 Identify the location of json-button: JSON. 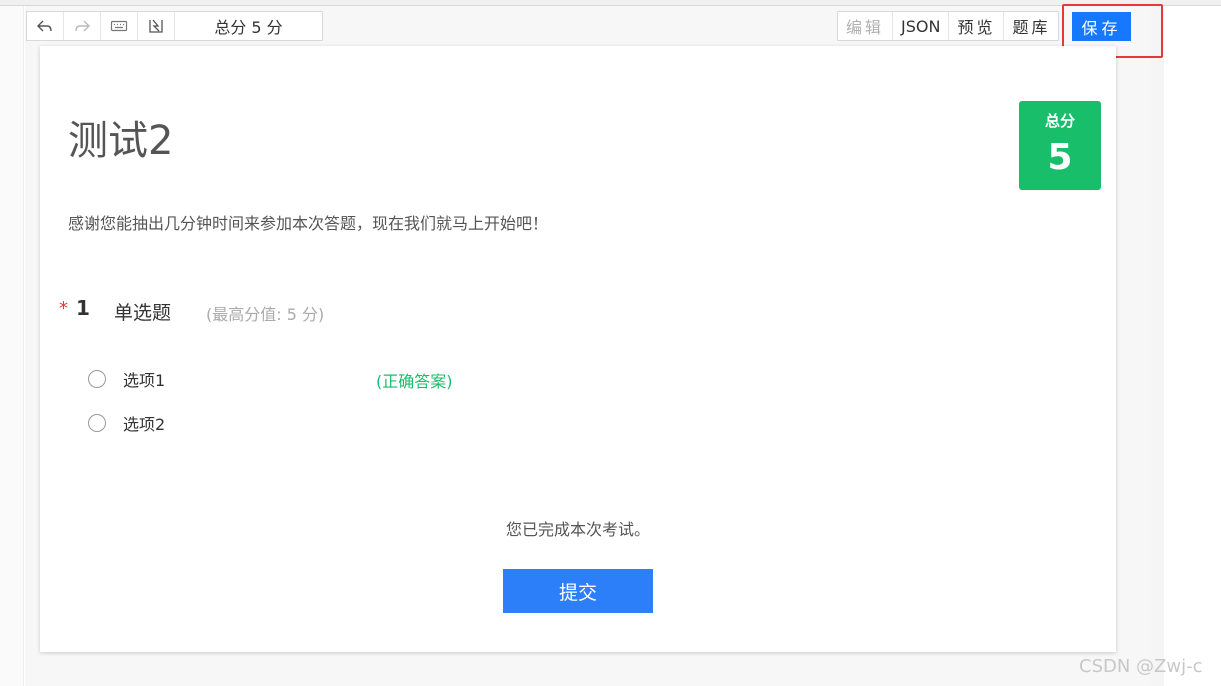
(921, 26).